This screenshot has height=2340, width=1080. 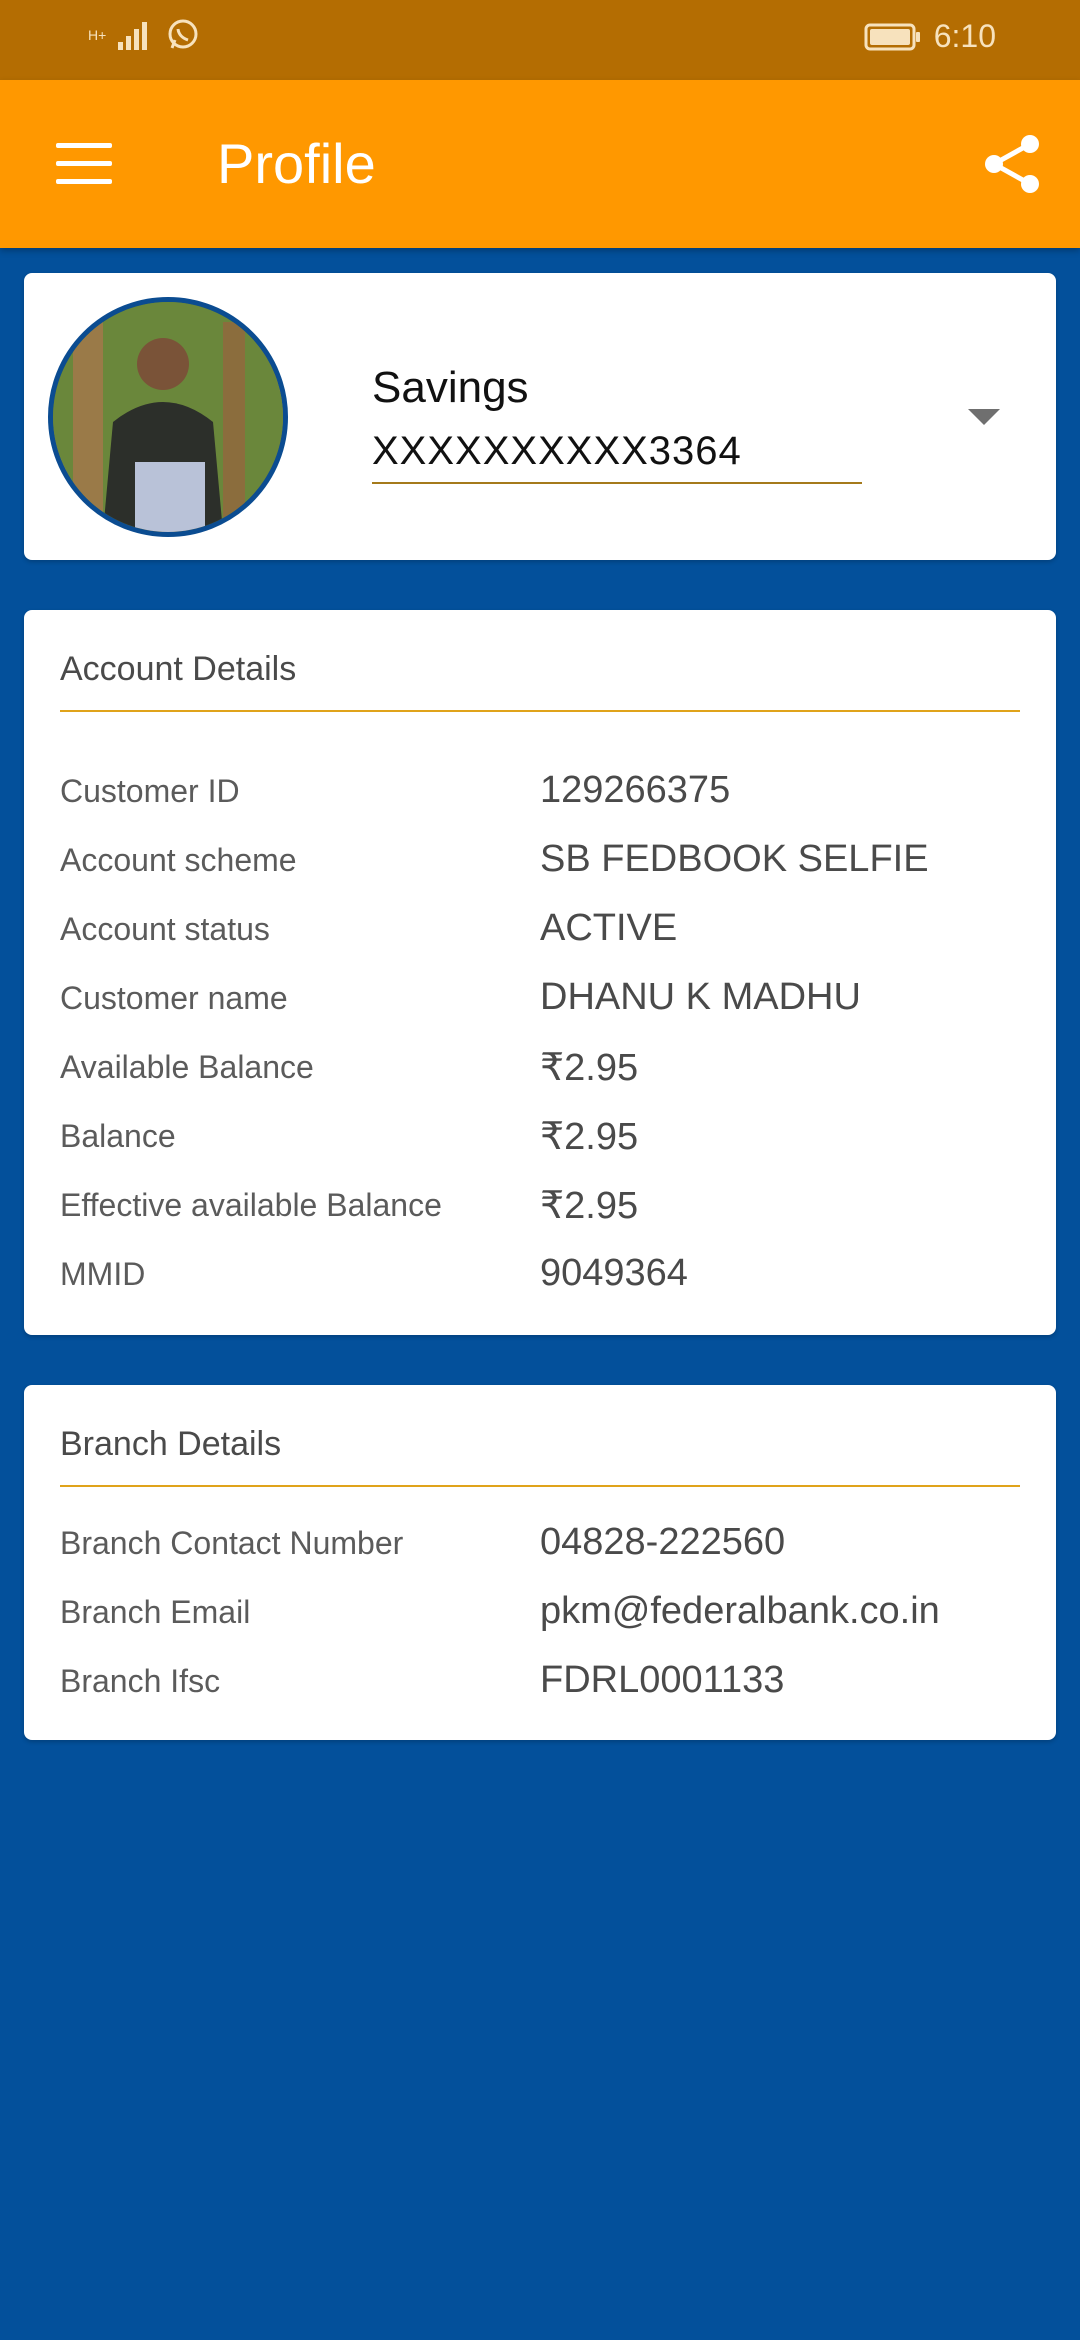 I want to click on branch-row-contact-number: Branch Contact Number 04828-222560, so click(x=540, y=1545).